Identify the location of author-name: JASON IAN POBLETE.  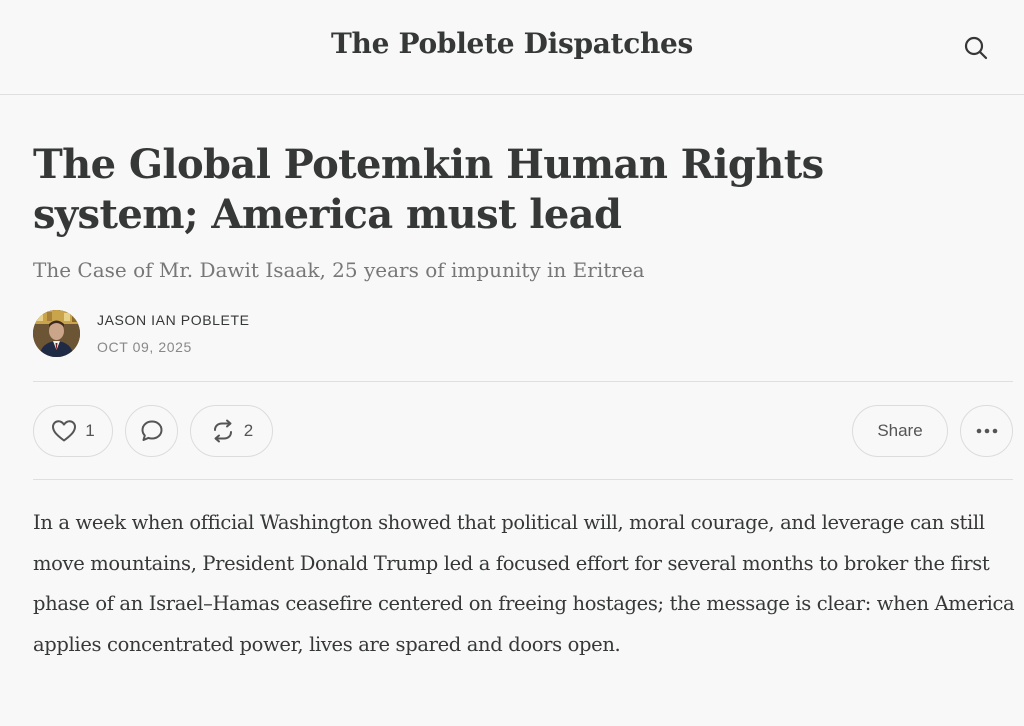
(173, 320).